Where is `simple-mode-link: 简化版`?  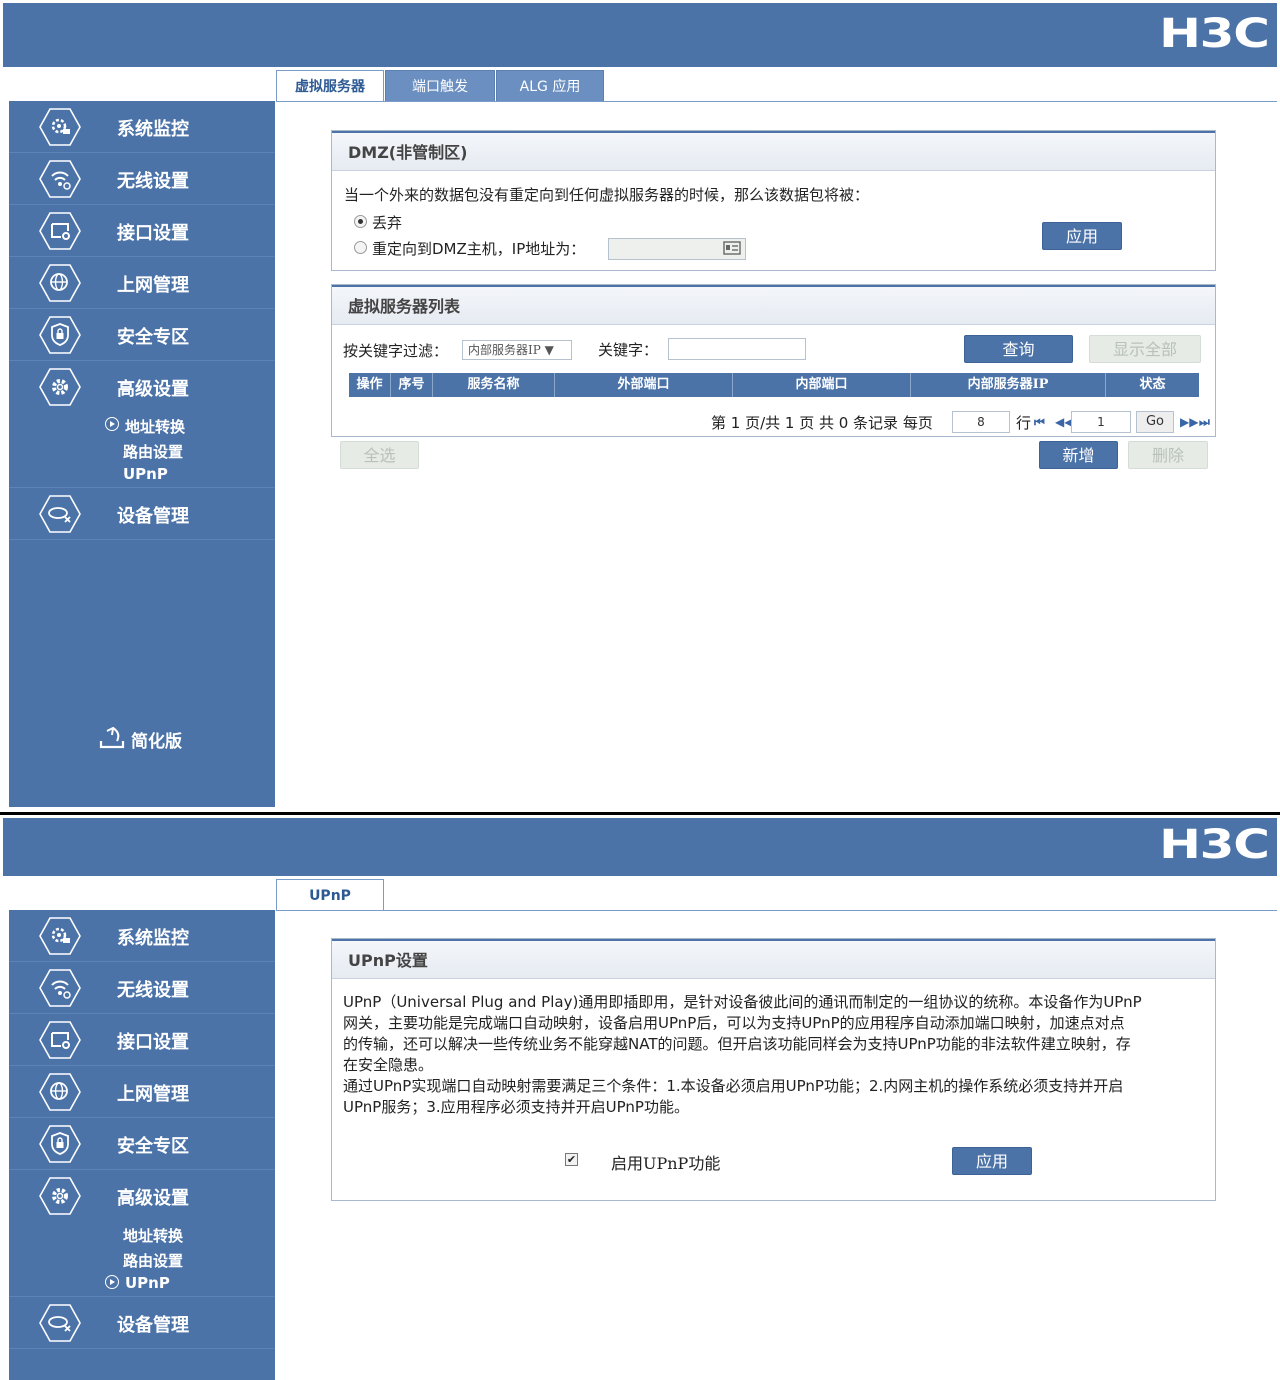
simple-mode-link: 简化版 is located at coordinates (140, 741).